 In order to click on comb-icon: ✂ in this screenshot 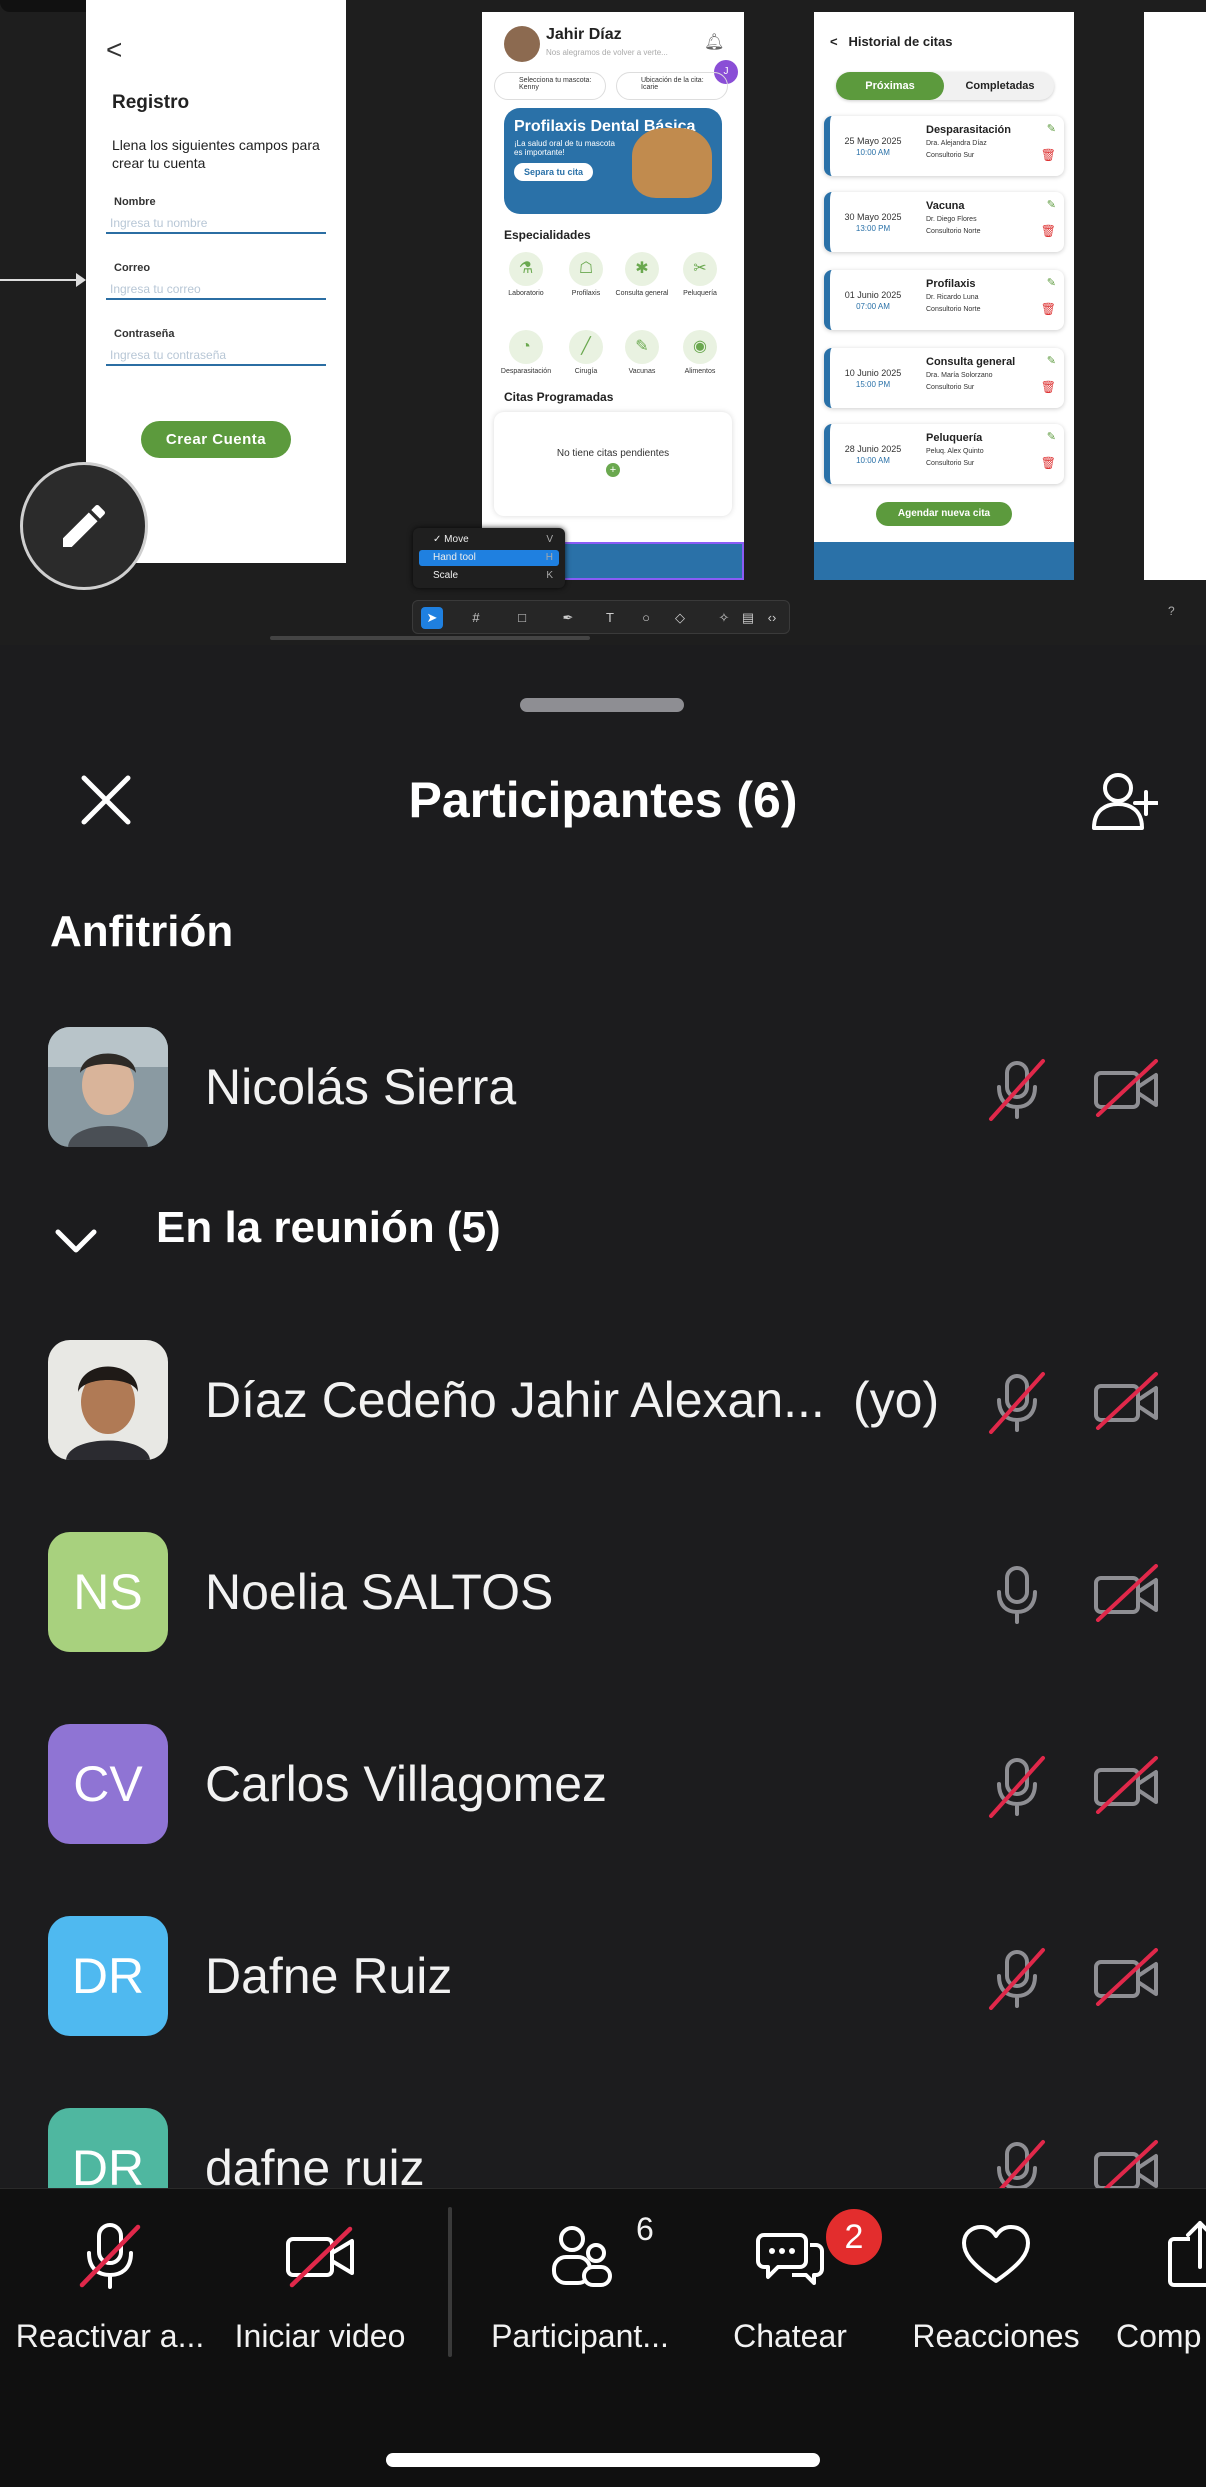, I will do `click(700, 269)`.